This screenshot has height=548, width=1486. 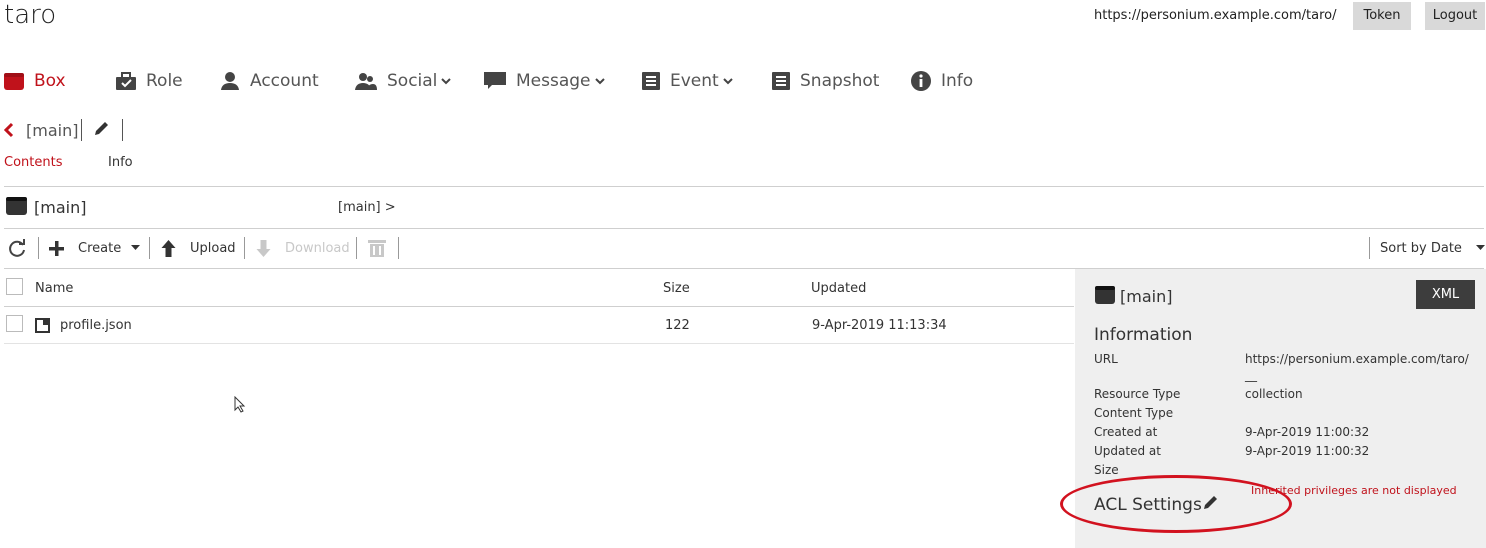 I want to click on path-breadcrumb: [main] >, so click(x=367, y=207).